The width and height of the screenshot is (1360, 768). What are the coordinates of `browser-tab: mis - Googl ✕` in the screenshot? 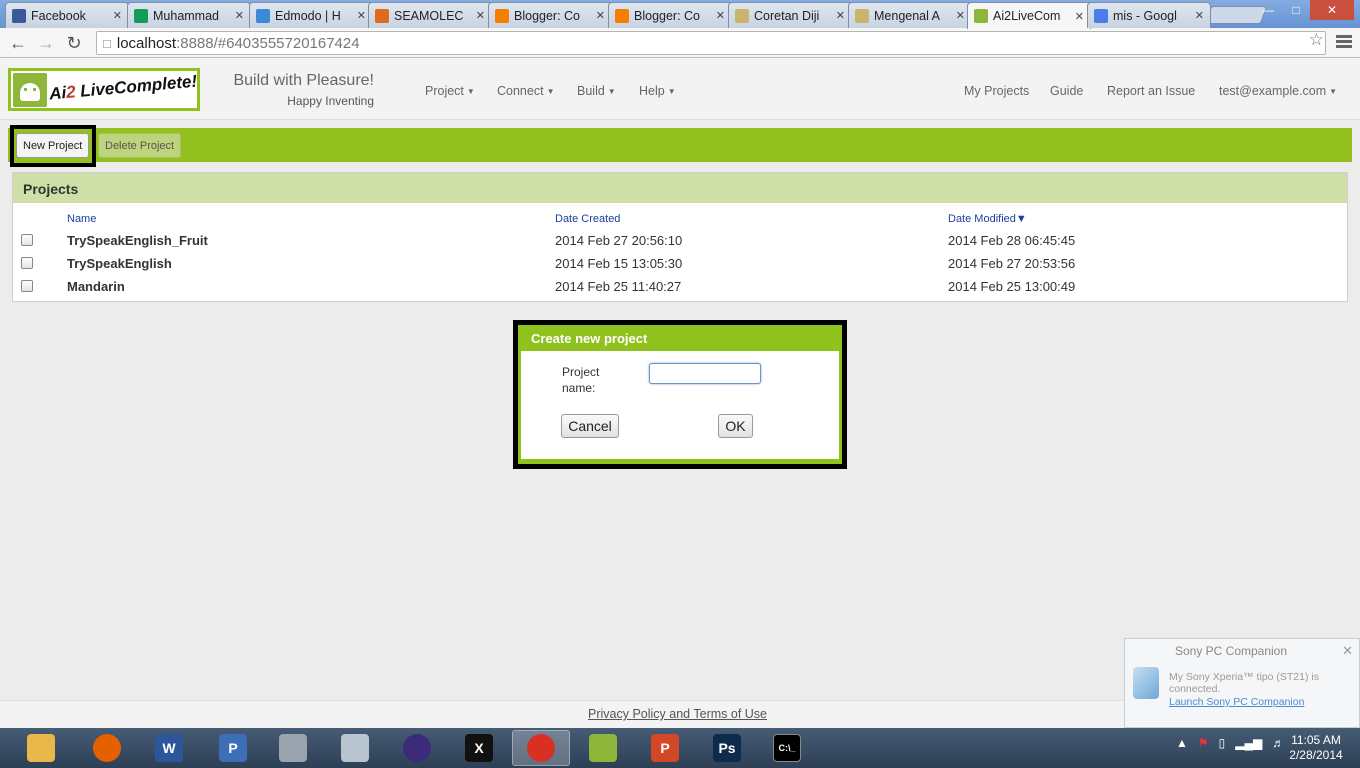 It's located at (1149, 15).